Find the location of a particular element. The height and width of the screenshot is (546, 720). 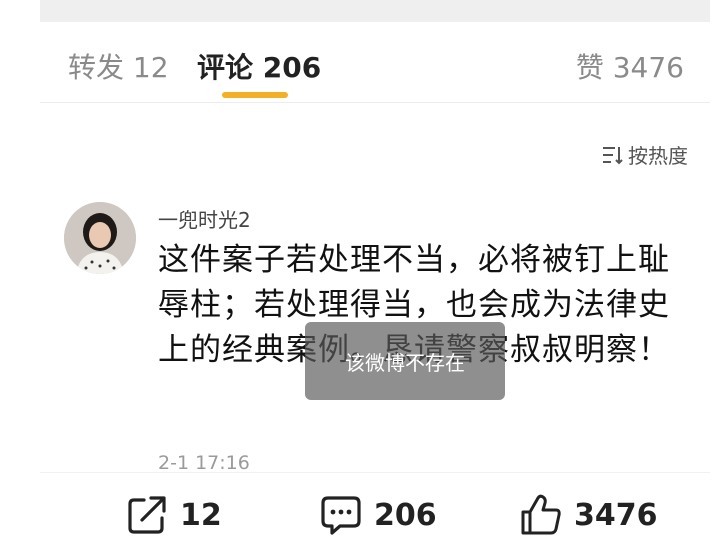

like-button: 3476 is located at coordinates (588, 515).